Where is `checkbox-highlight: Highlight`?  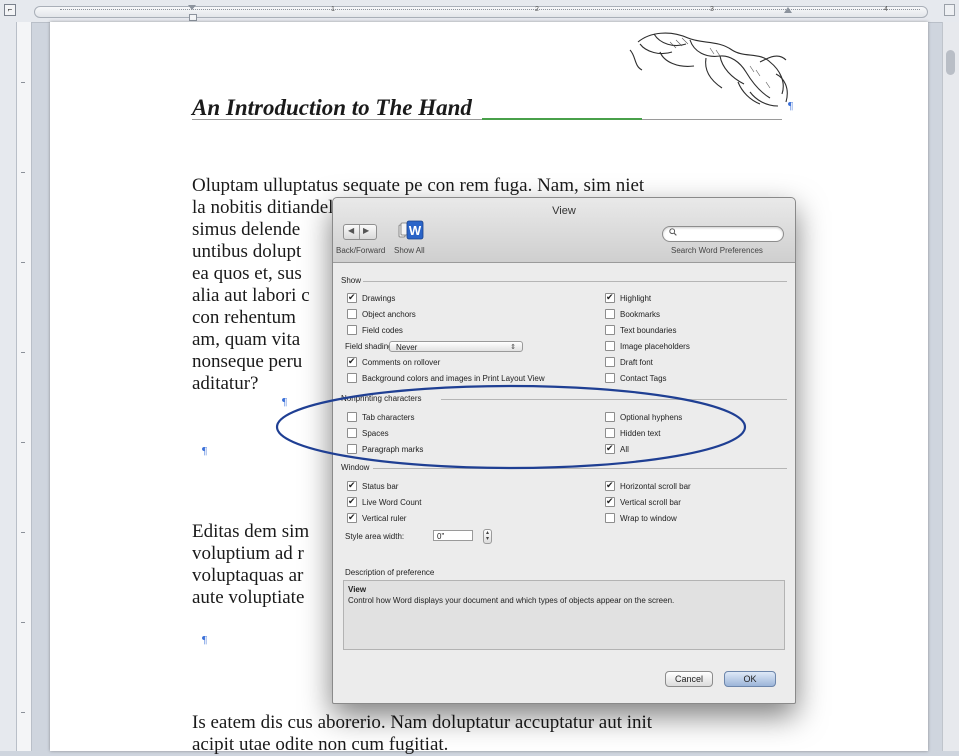 checkbox-highlight: Highlight is located at coordinates (628, 298).